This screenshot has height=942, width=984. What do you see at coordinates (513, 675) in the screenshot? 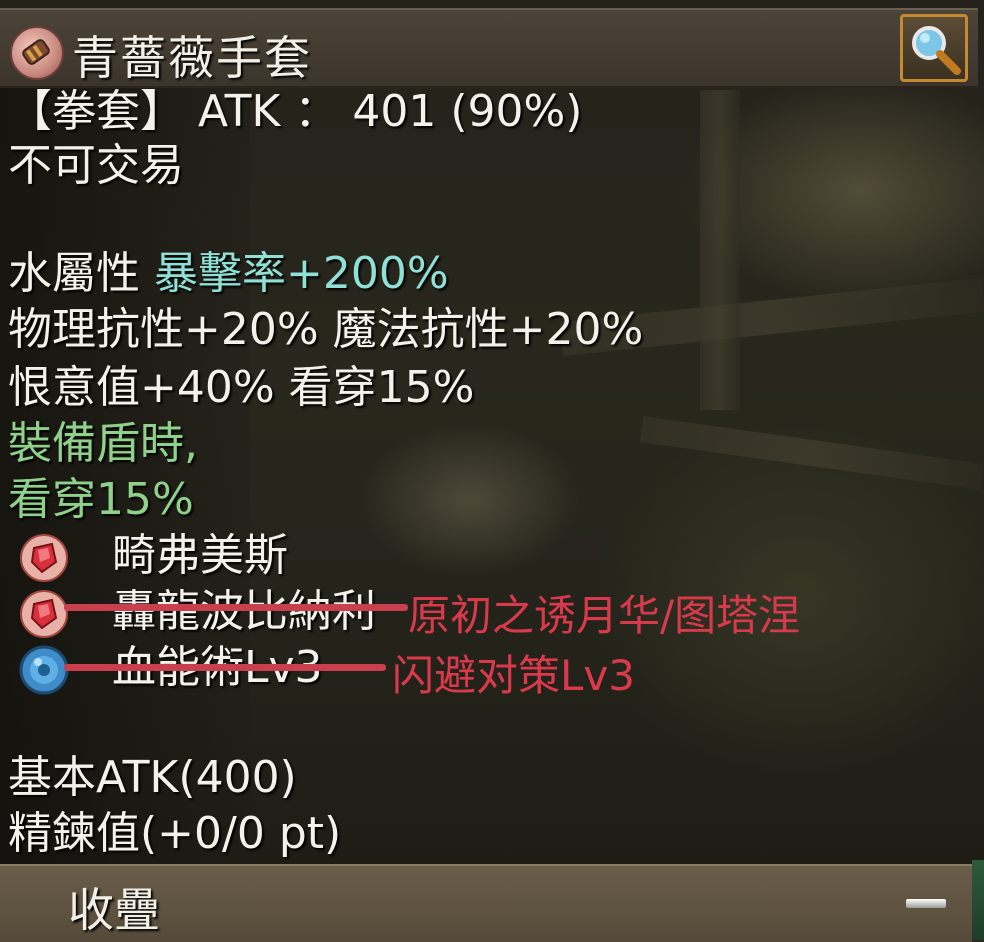
I see `annotation-note-2: 闪避对策Lv3` at bounding box center [513, 675].